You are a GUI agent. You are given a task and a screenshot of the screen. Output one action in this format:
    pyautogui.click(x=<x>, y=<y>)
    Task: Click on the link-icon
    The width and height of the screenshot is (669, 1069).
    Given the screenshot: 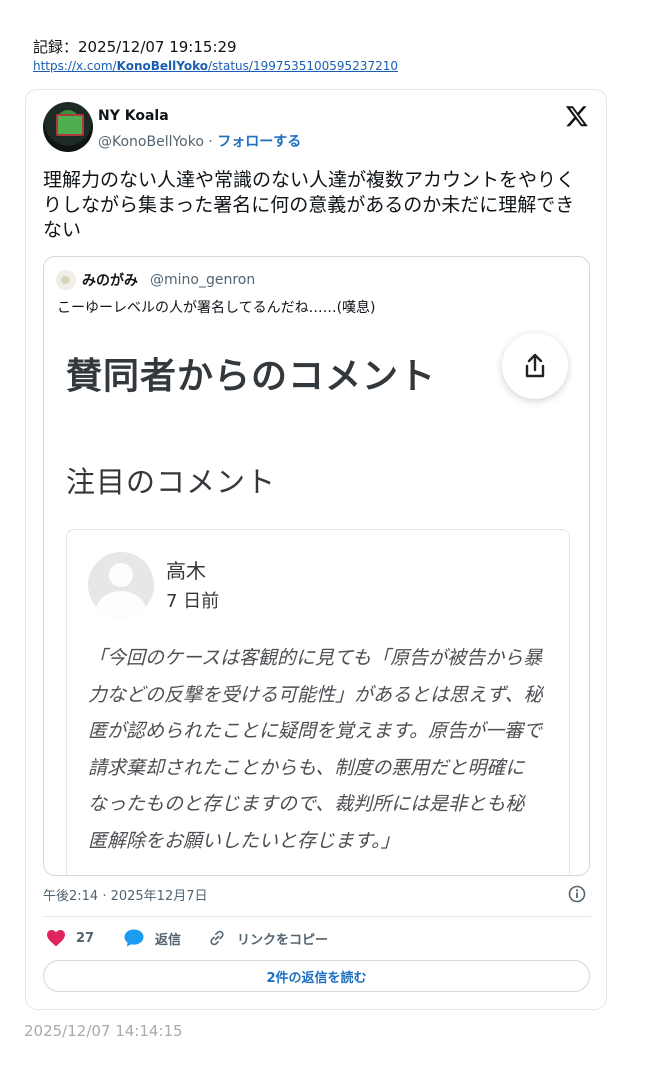 What is the action you would take?
    pyautogui.click(x=217, y=938)
    